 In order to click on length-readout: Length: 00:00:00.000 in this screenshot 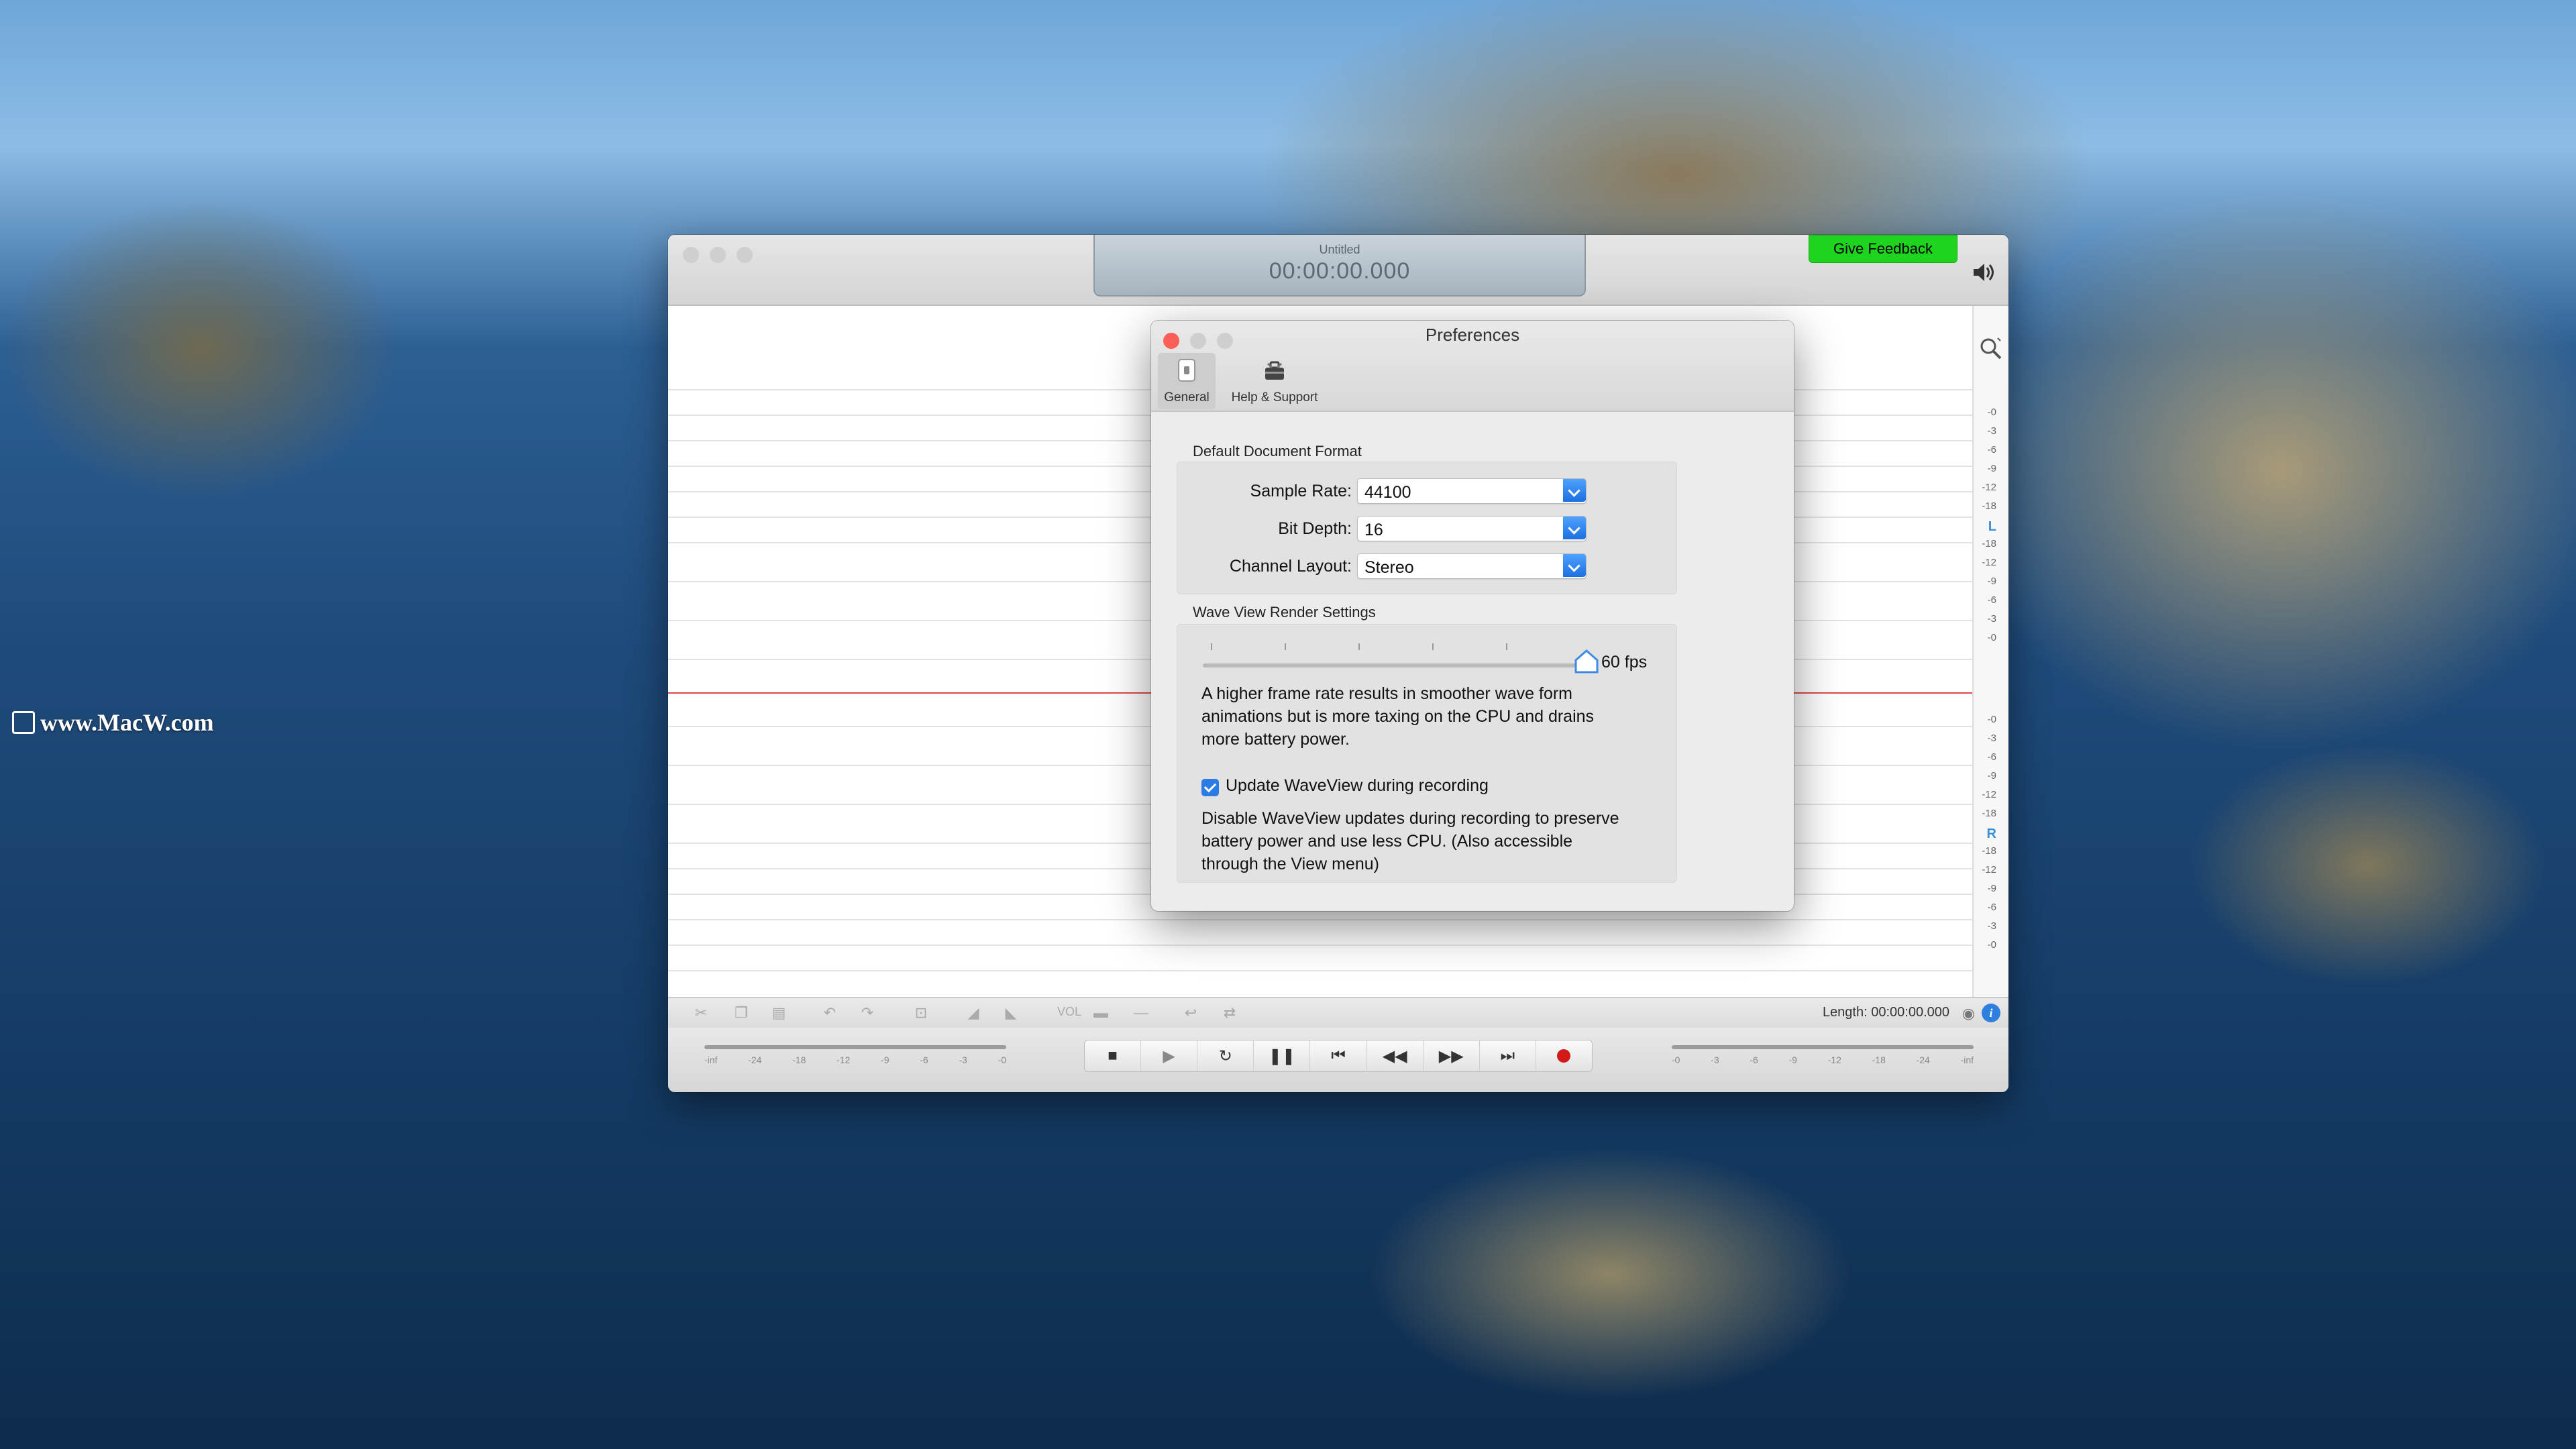, I will do `click(1885, 1012)`.